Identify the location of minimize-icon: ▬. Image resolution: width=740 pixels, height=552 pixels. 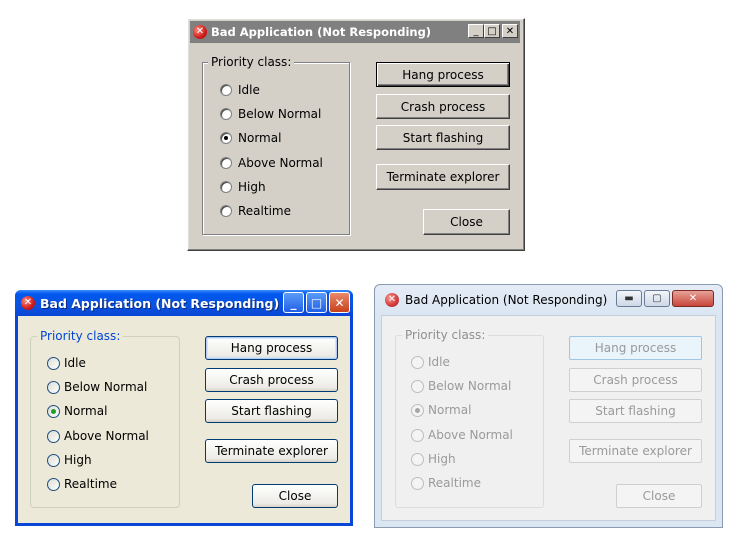
(629, 298).